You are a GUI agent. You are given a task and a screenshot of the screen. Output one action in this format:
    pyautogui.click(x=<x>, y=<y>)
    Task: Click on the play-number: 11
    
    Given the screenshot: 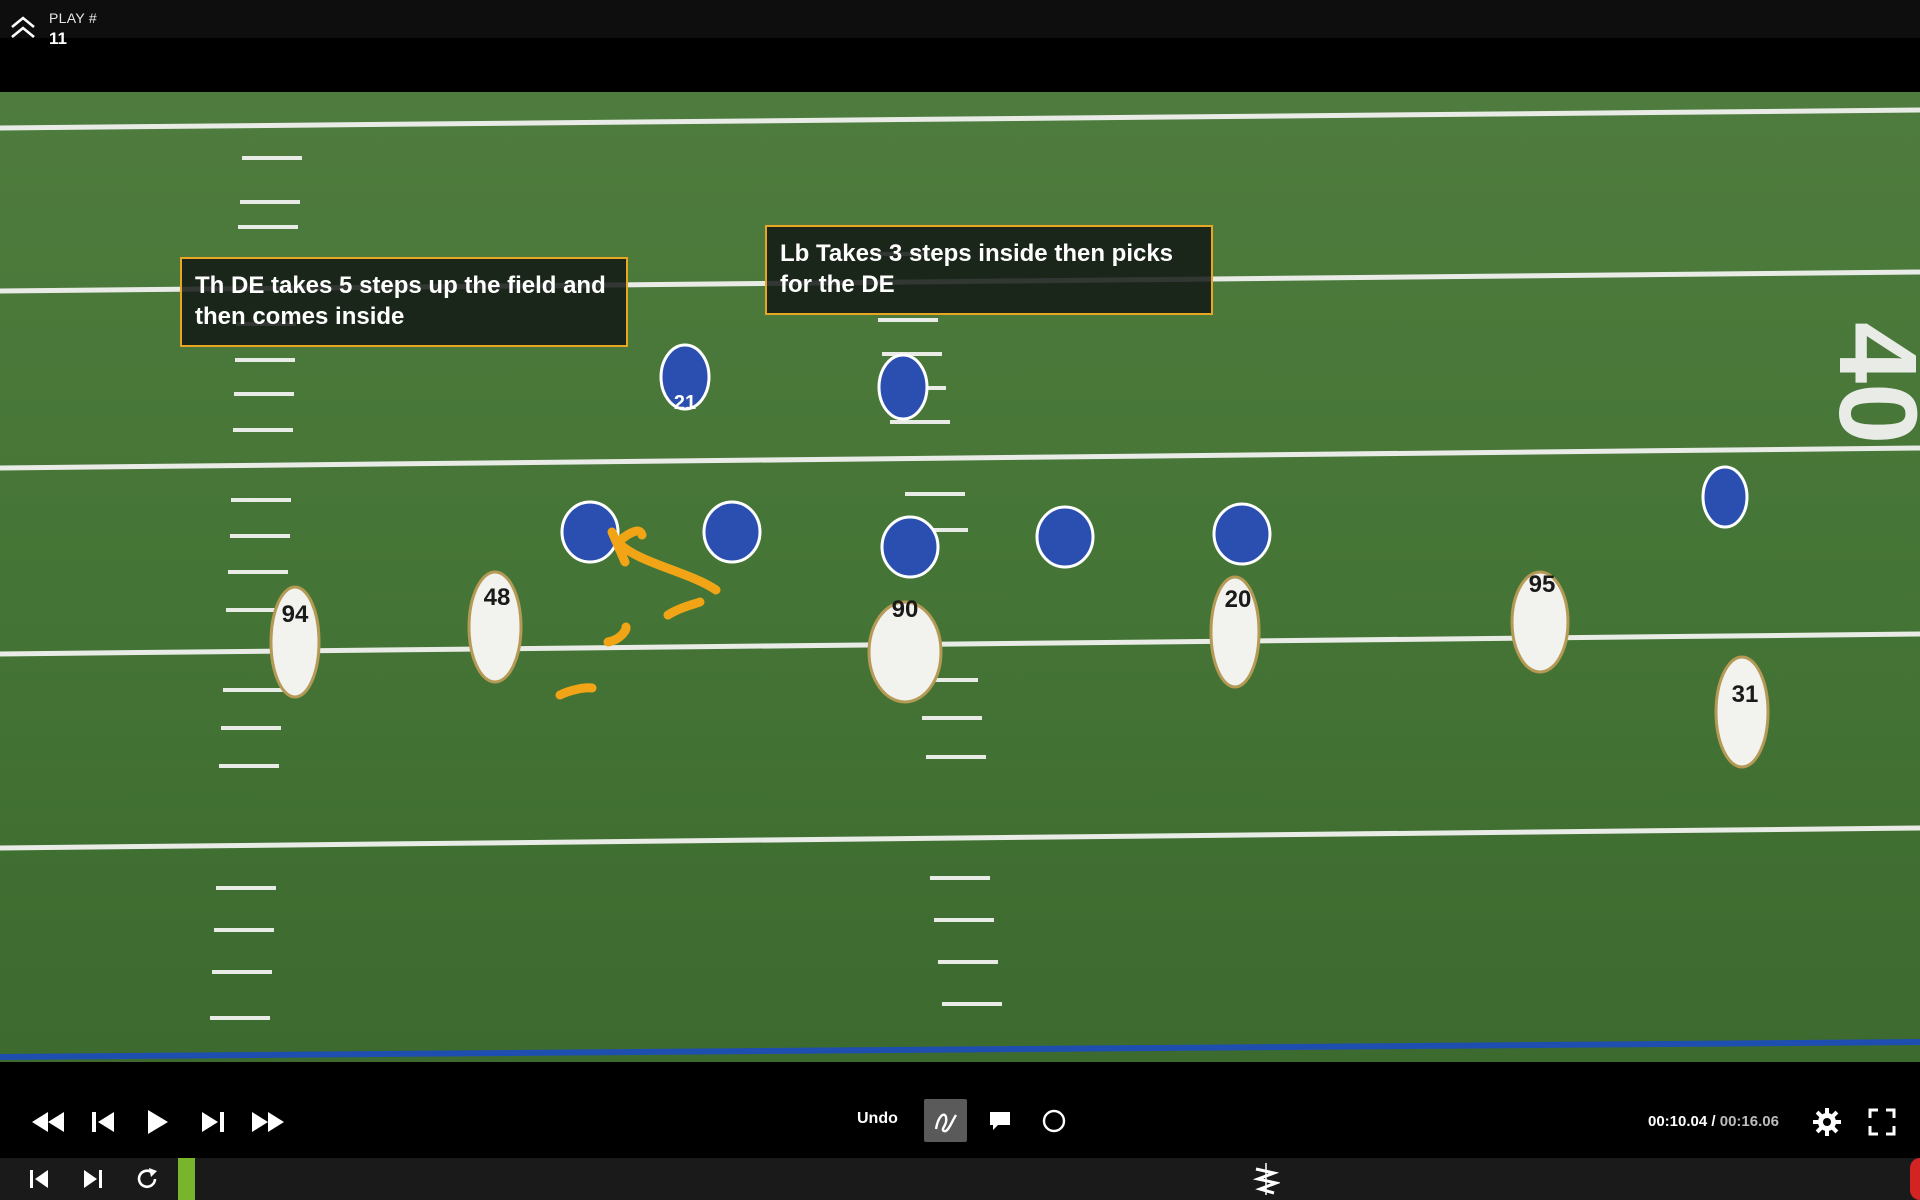 What is the action you would take?
    pyautogui.click(x=58, y=38)
    